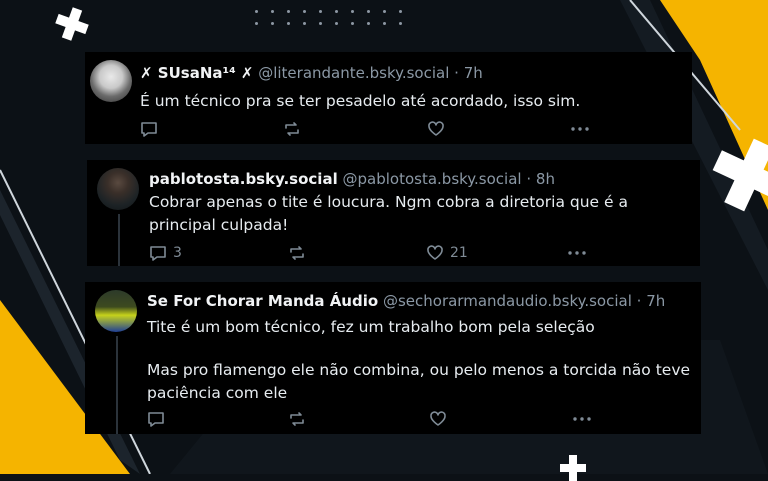 This screenshot has height=481, width=768. I want to click on reply-button: 3, so click(165, 253).